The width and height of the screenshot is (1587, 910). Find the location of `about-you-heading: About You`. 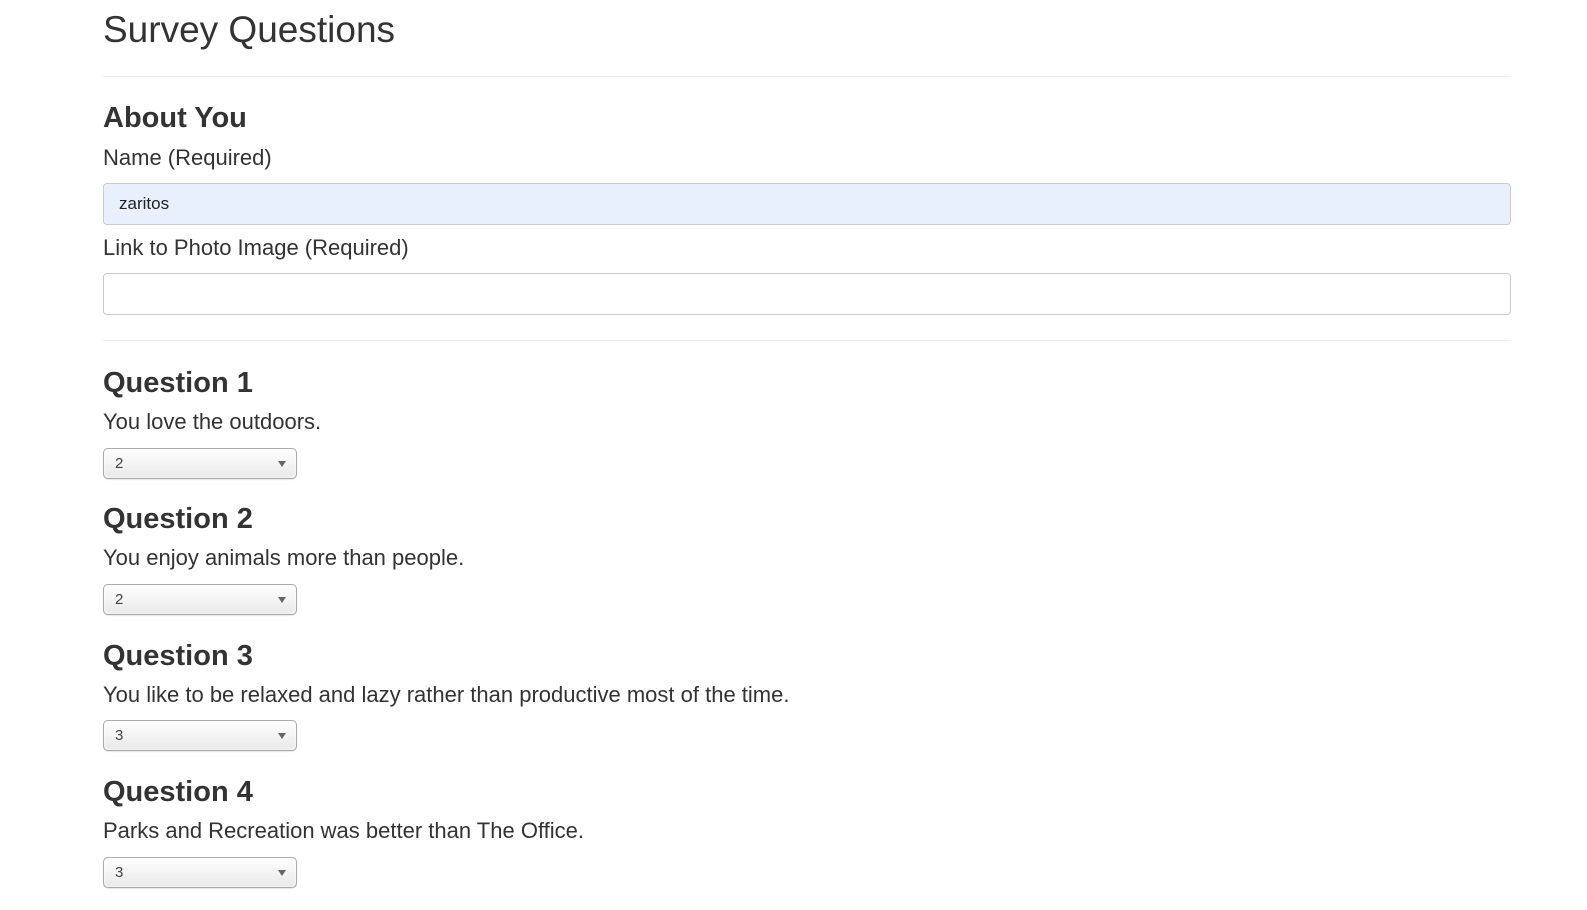

about-you-heading: About You is located at coordinates (175, 118).